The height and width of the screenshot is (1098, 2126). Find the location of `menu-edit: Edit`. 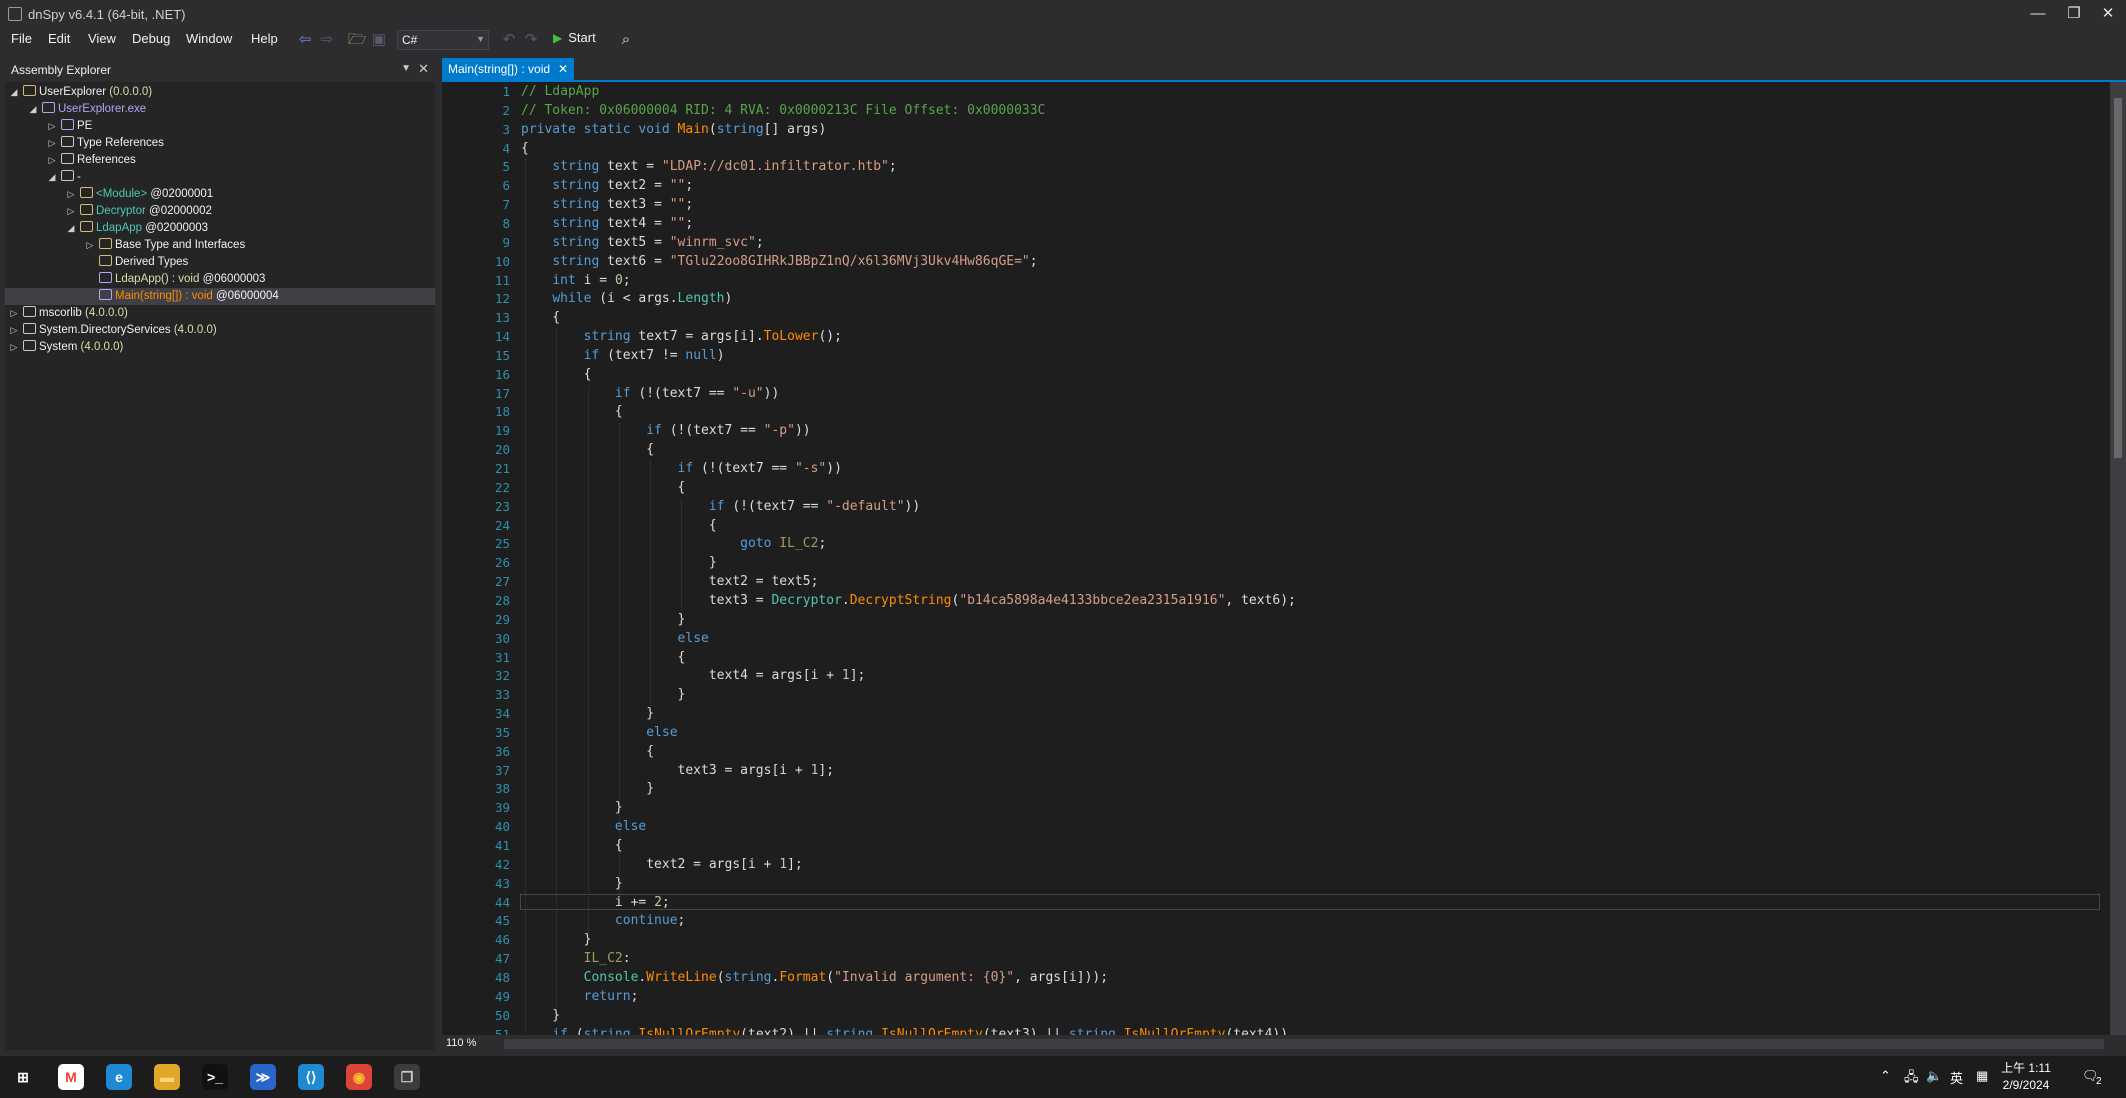

menu-edit: Edit is located at coordinates (59, 38).